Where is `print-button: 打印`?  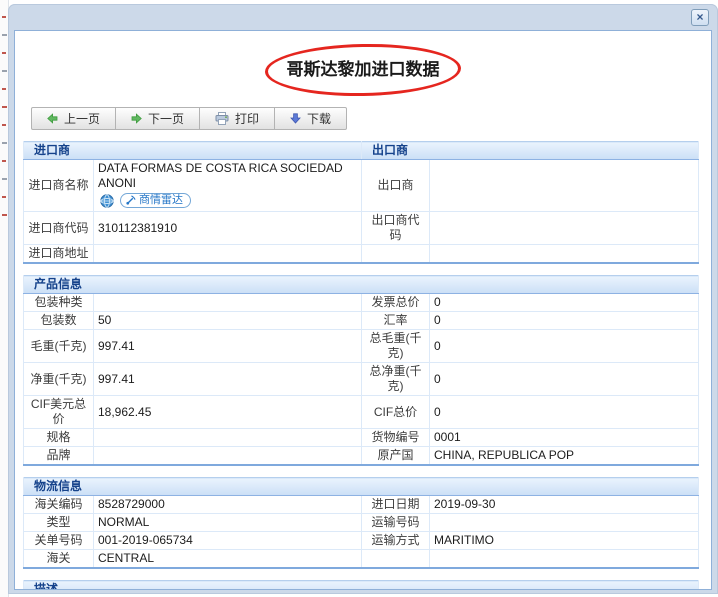
print-button: 打印 is located at coordinates (237, 118).